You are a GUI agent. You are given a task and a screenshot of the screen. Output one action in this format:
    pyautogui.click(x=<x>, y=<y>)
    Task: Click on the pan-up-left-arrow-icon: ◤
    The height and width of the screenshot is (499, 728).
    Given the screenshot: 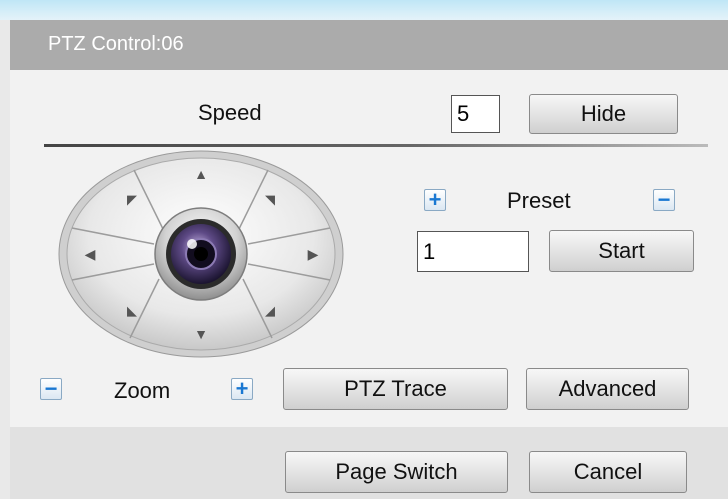 What is the action you would take?
    pyautogui.click(x=132, y=199)
    